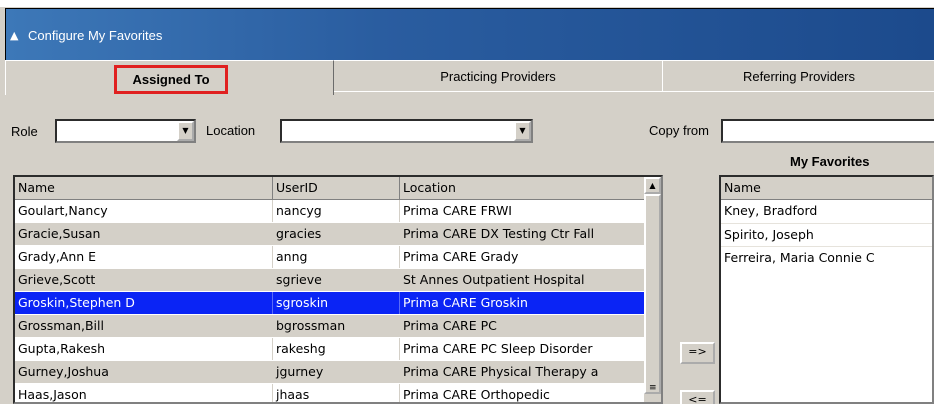 The image size is (934, 404). What do you see at coordinates (523, 393) in the screenshot?
I see `row-location: Prima CARE Orthopedic` at bounding box center [523, 393].